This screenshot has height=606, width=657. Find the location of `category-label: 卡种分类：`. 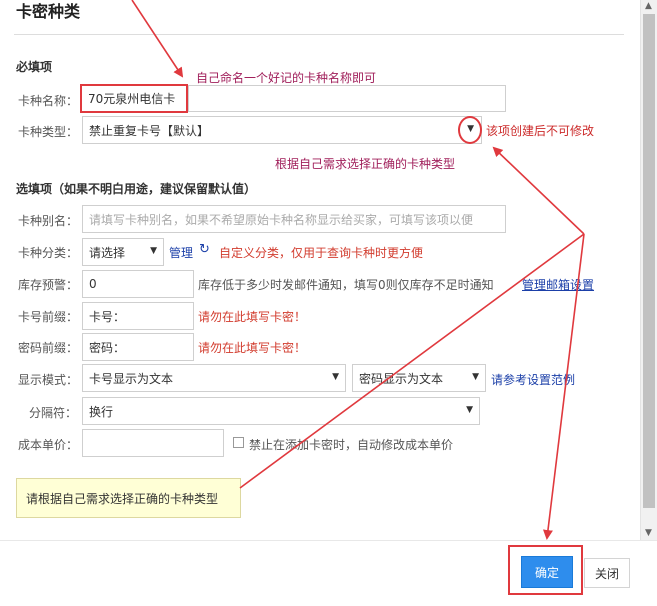

category-label: 卡种分类： is located at coordinates (48, 253).